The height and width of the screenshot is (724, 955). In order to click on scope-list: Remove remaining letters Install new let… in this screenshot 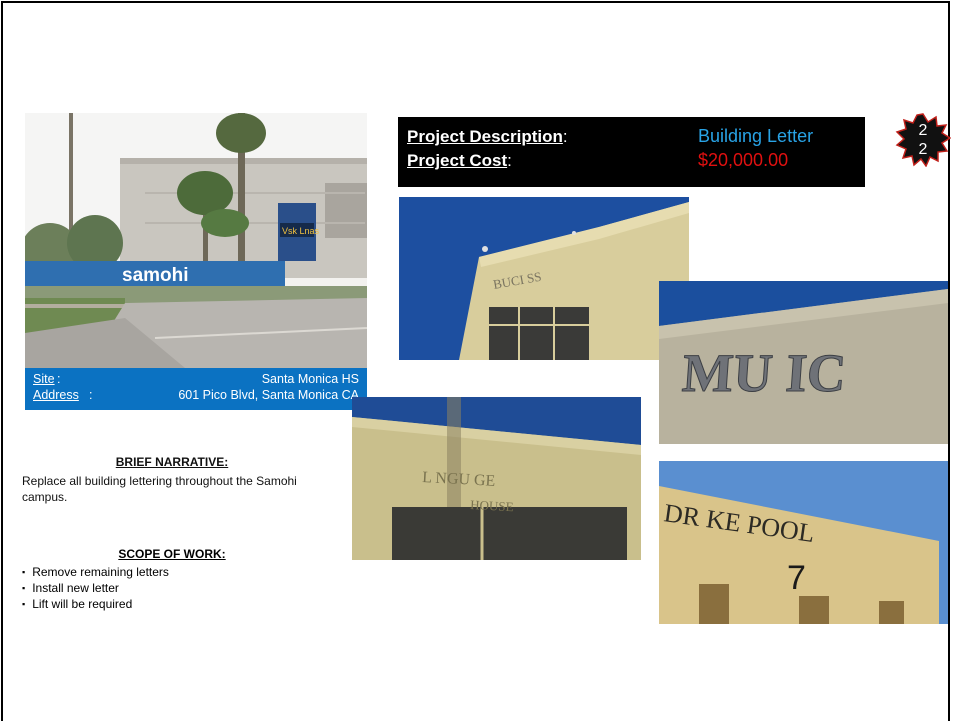, I will do `click(95, 589)`.